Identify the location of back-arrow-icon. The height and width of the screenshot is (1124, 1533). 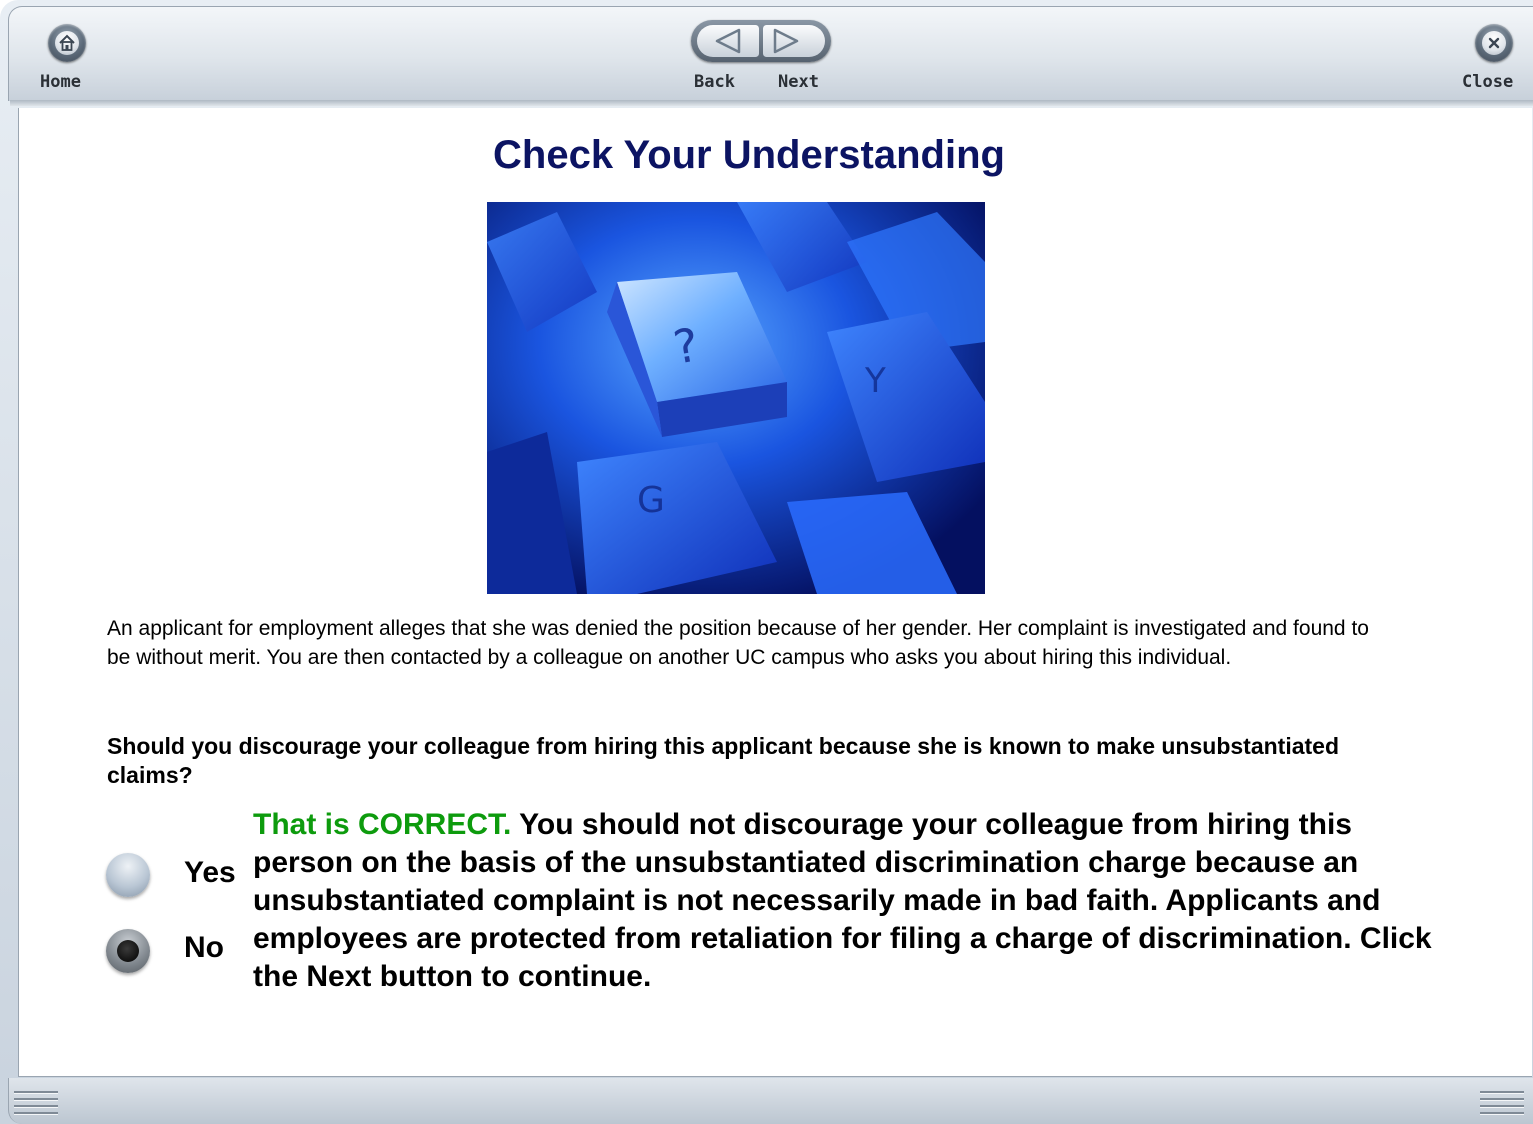
(728, 41).